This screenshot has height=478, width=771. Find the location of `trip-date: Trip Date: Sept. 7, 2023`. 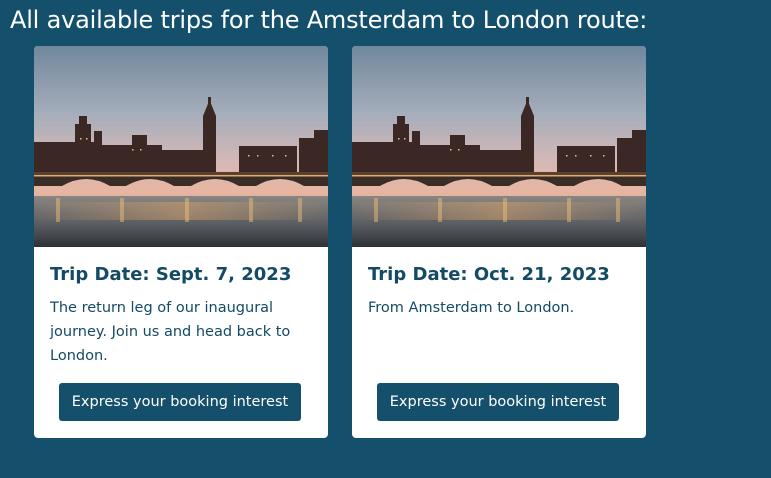

trip-date: Trip Date: Sept. 7, 2023 is located at coordinates (171, 274).